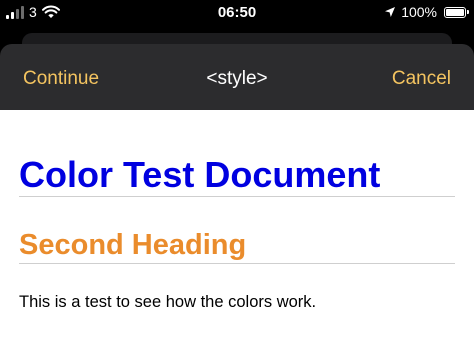 The image size is (474, 362). Describe the element at coordinates (390, 12) in the screenshot. I see `location-arrow-icon` at that location.